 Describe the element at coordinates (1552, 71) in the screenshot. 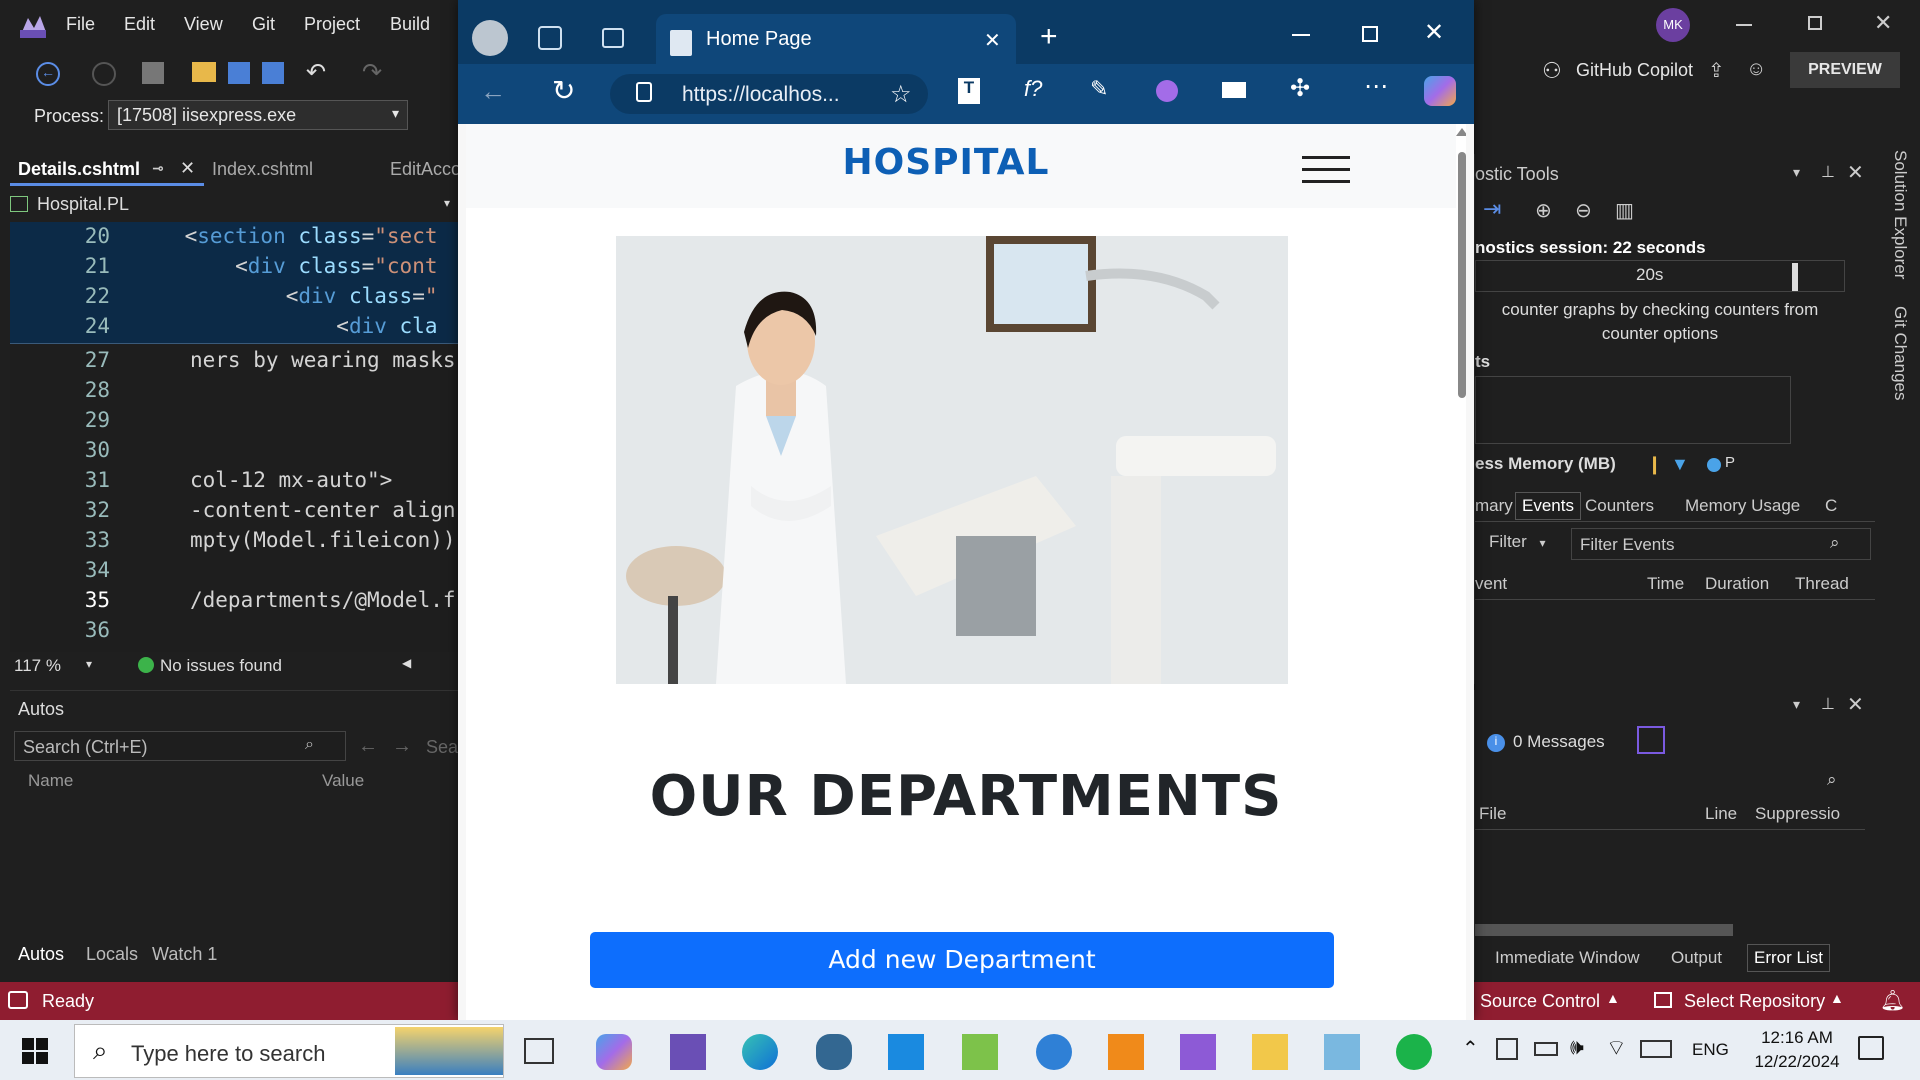

I see `copilot-icon: ⚇` at that location.